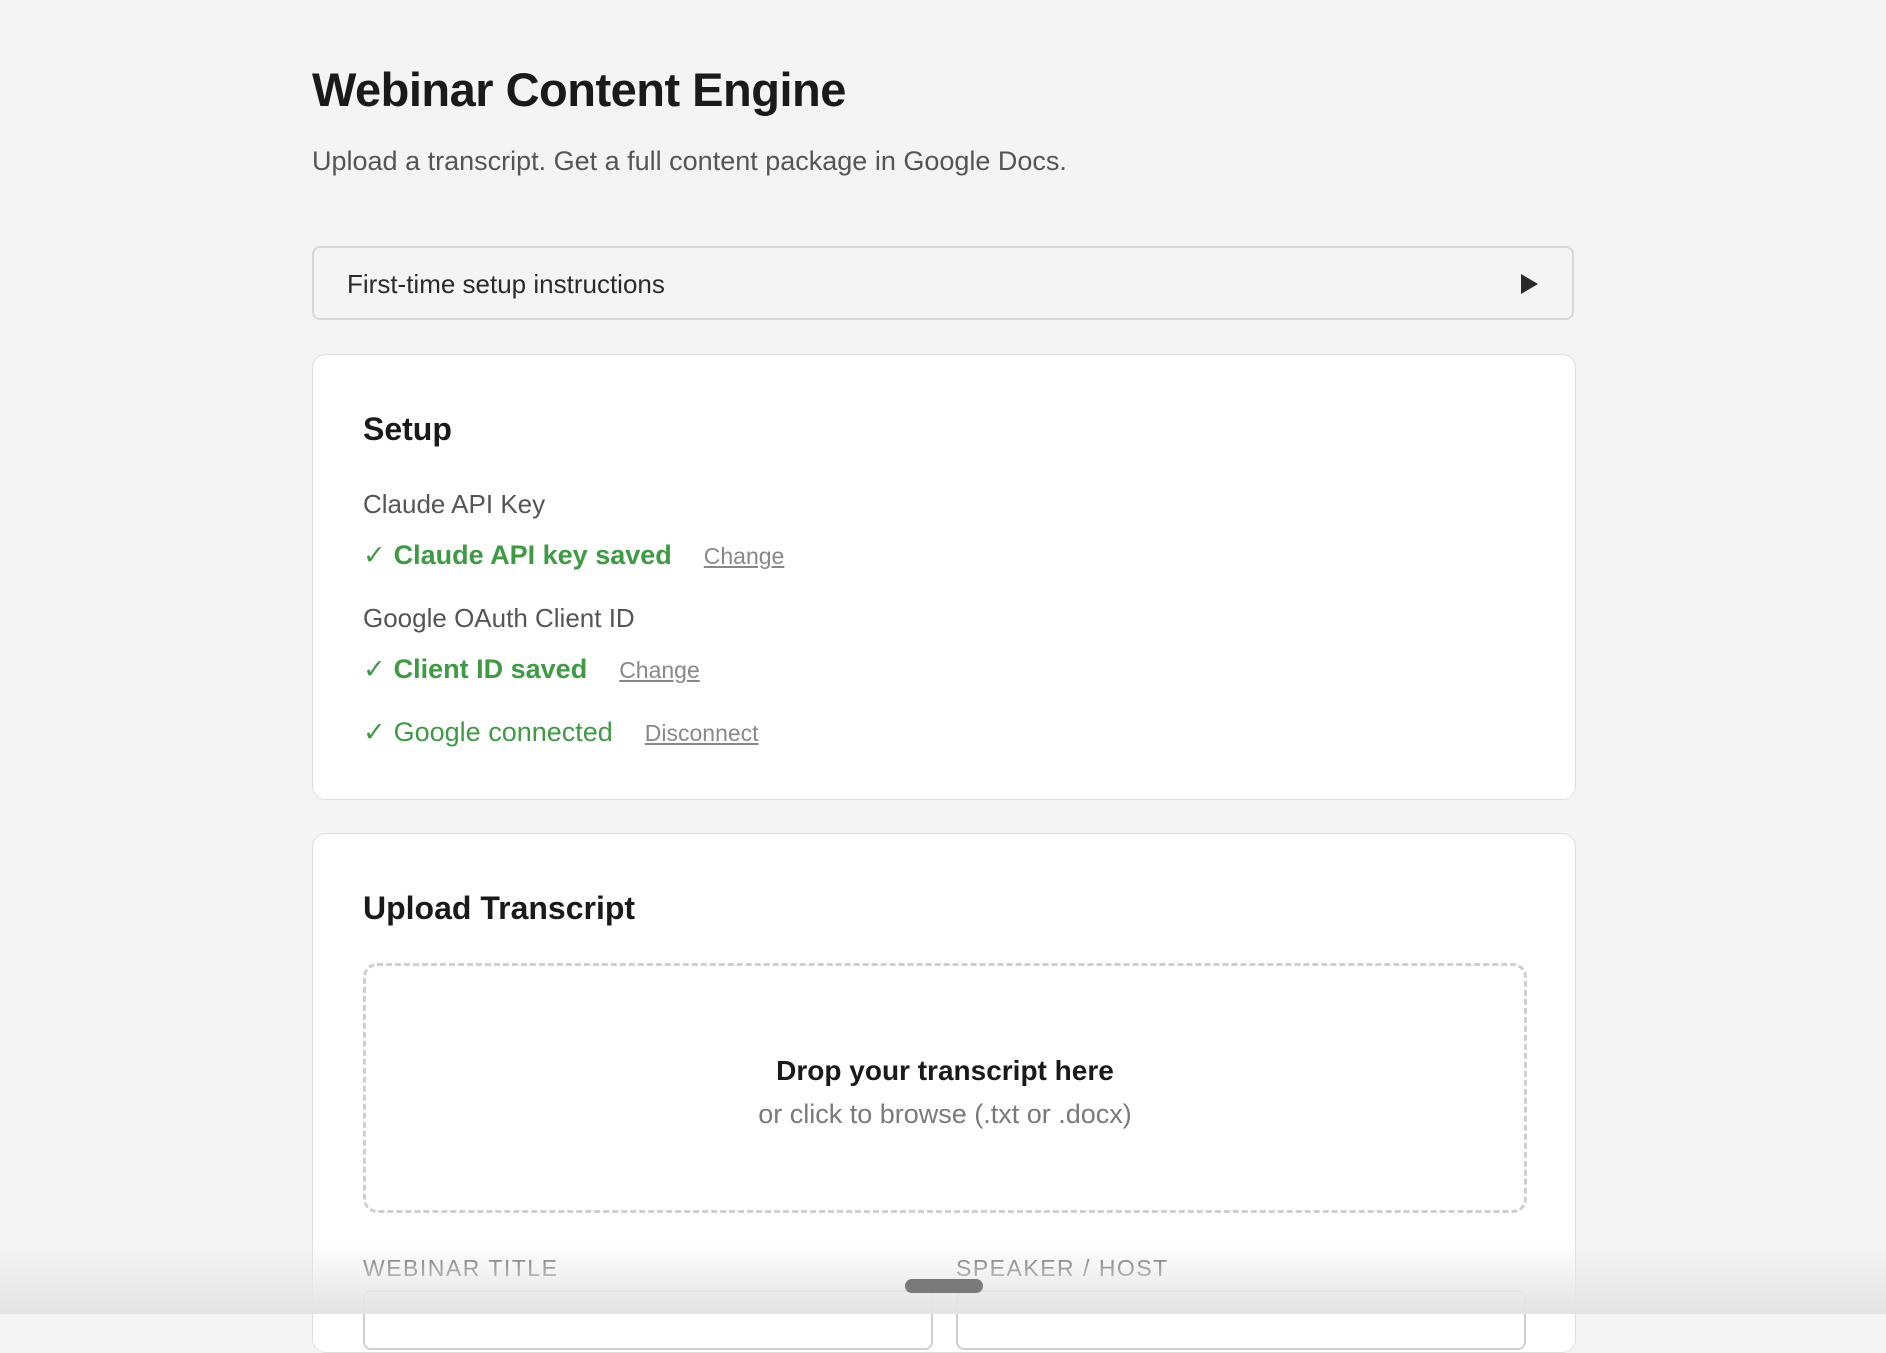 This screenshot has width=1886, height=1353. I want to click on api-key-status-row: ✓ Claude API key saved Change, so click(573, 555).